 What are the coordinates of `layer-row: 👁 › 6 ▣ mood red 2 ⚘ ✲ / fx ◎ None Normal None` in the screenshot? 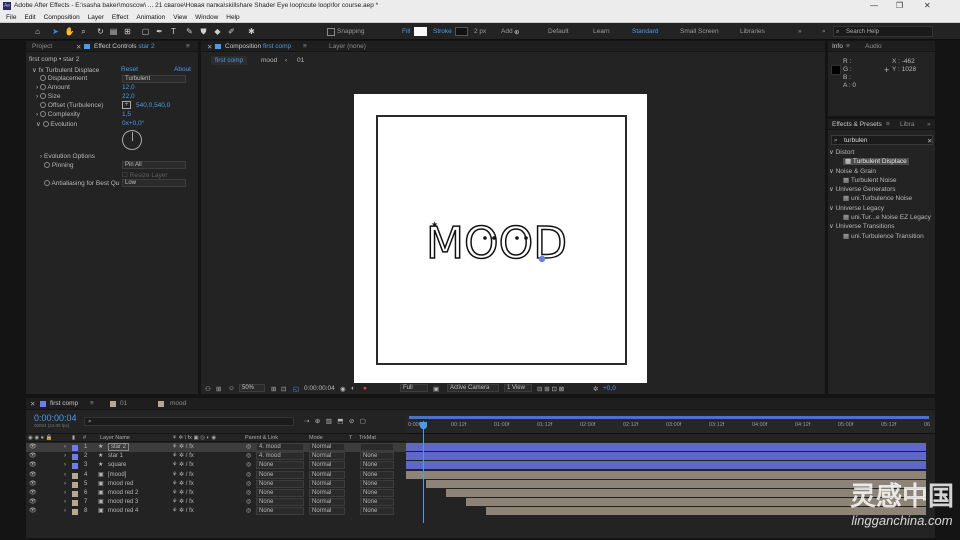 It's located at (216, 493).